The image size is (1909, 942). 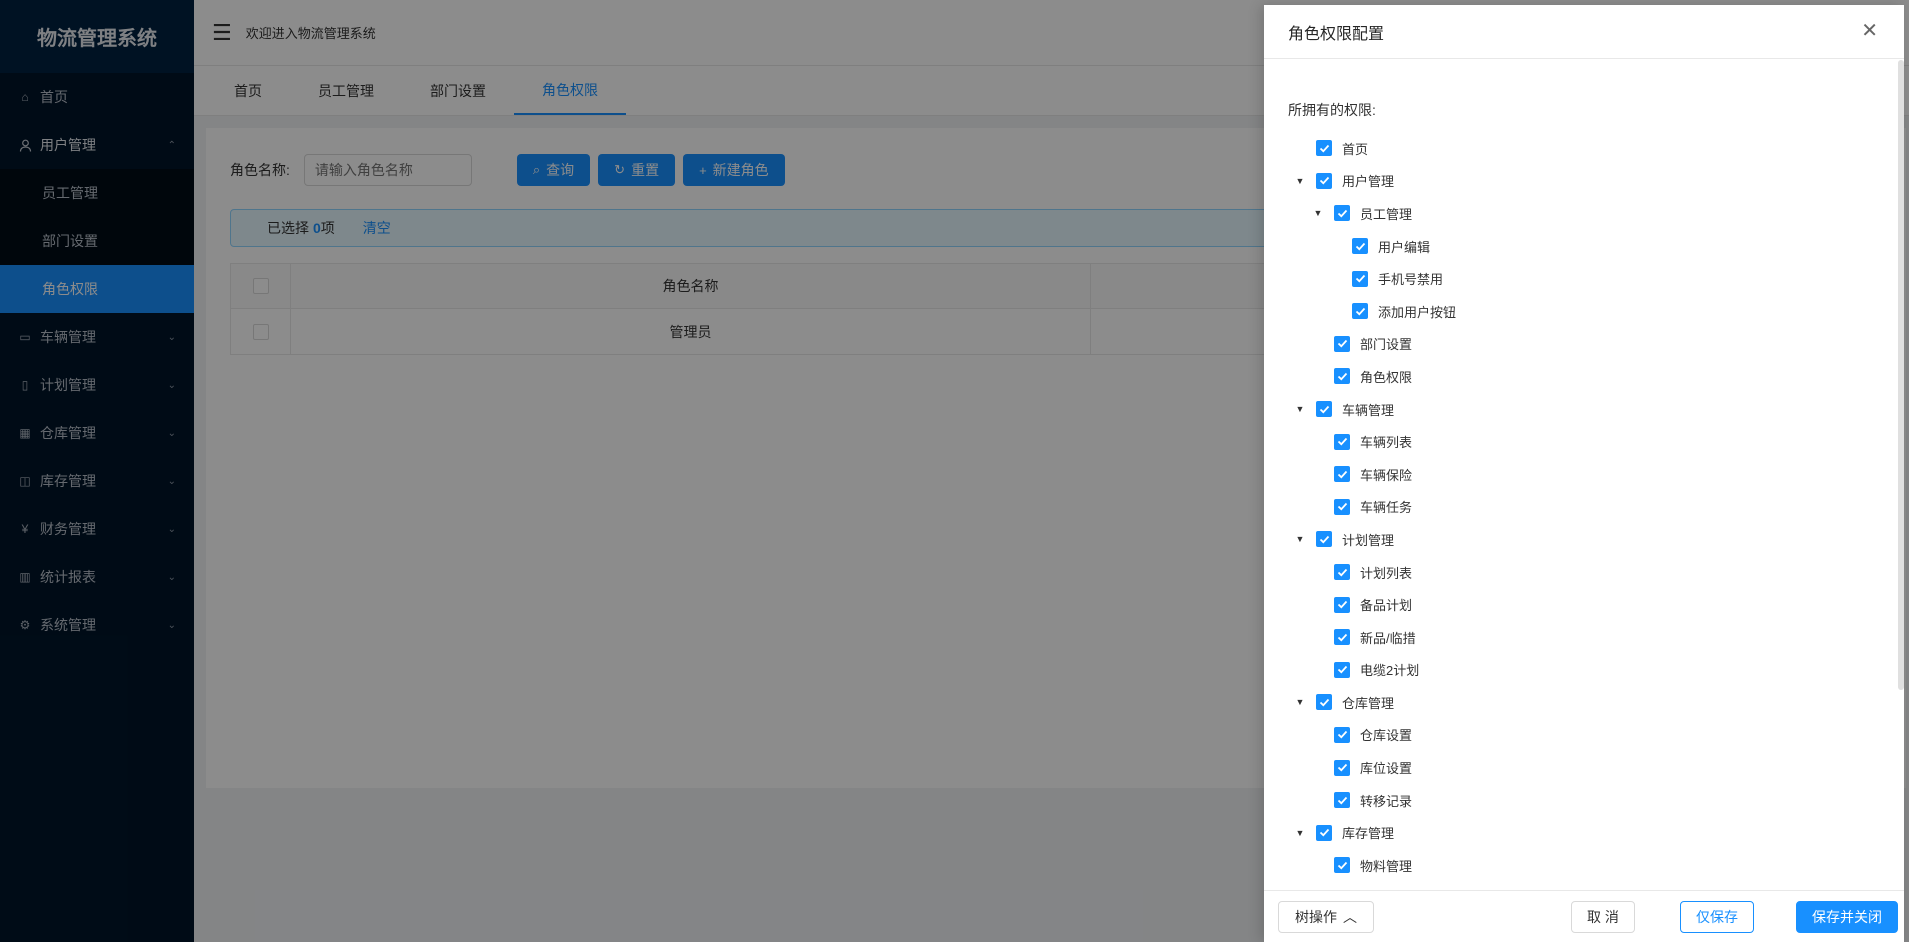 What do you see at coordinates (1584, 604) in the screenshot?
I see `tree-node: 备品计划` at bounding box center [1584, 604].